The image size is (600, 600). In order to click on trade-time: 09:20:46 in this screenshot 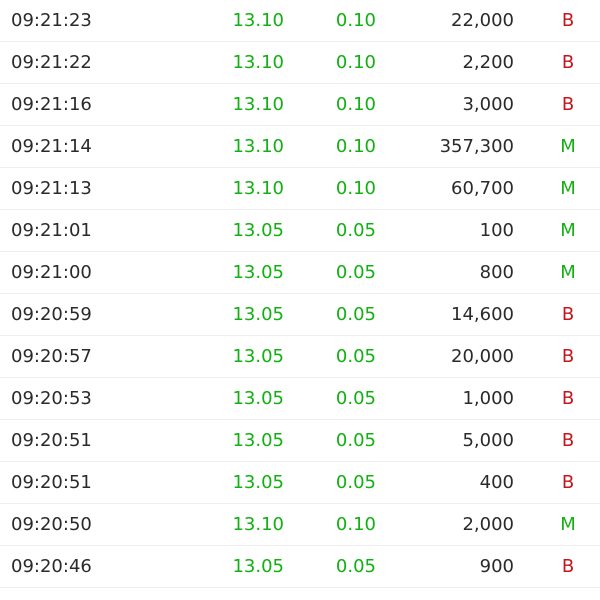, I will do `click(51, 566)`.